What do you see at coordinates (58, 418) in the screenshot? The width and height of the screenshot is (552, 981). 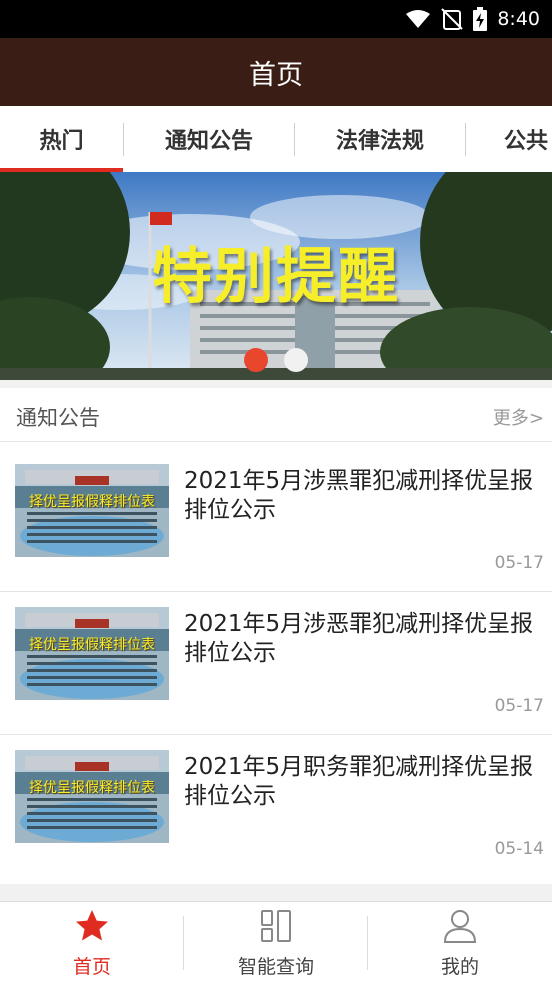 I see `section-title: 通知公告` at bounding box center [58, 418].